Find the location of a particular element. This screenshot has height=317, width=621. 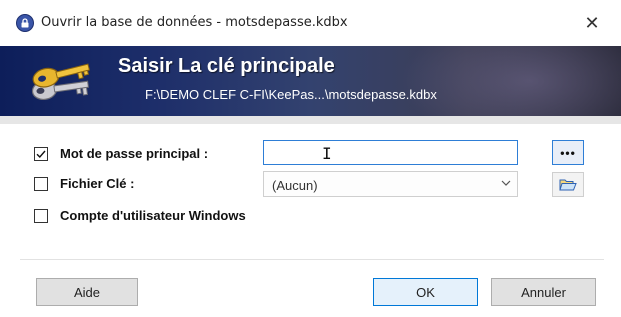

close-icon: ✕ is located at coordinates (592, 23).